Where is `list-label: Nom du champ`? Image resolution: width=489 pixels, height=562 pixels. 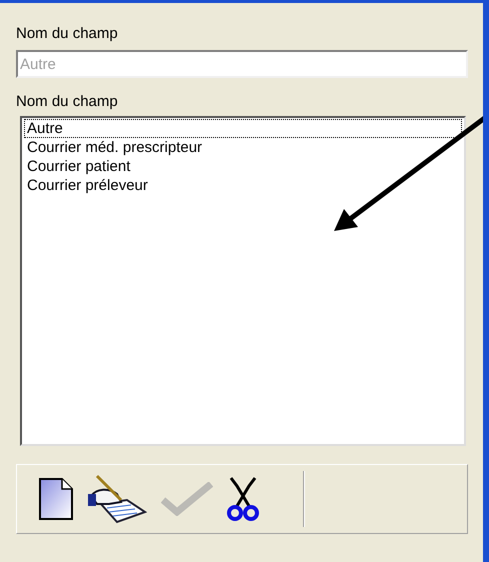
list-label: Nom du champ is located at coordinates (67, 102).